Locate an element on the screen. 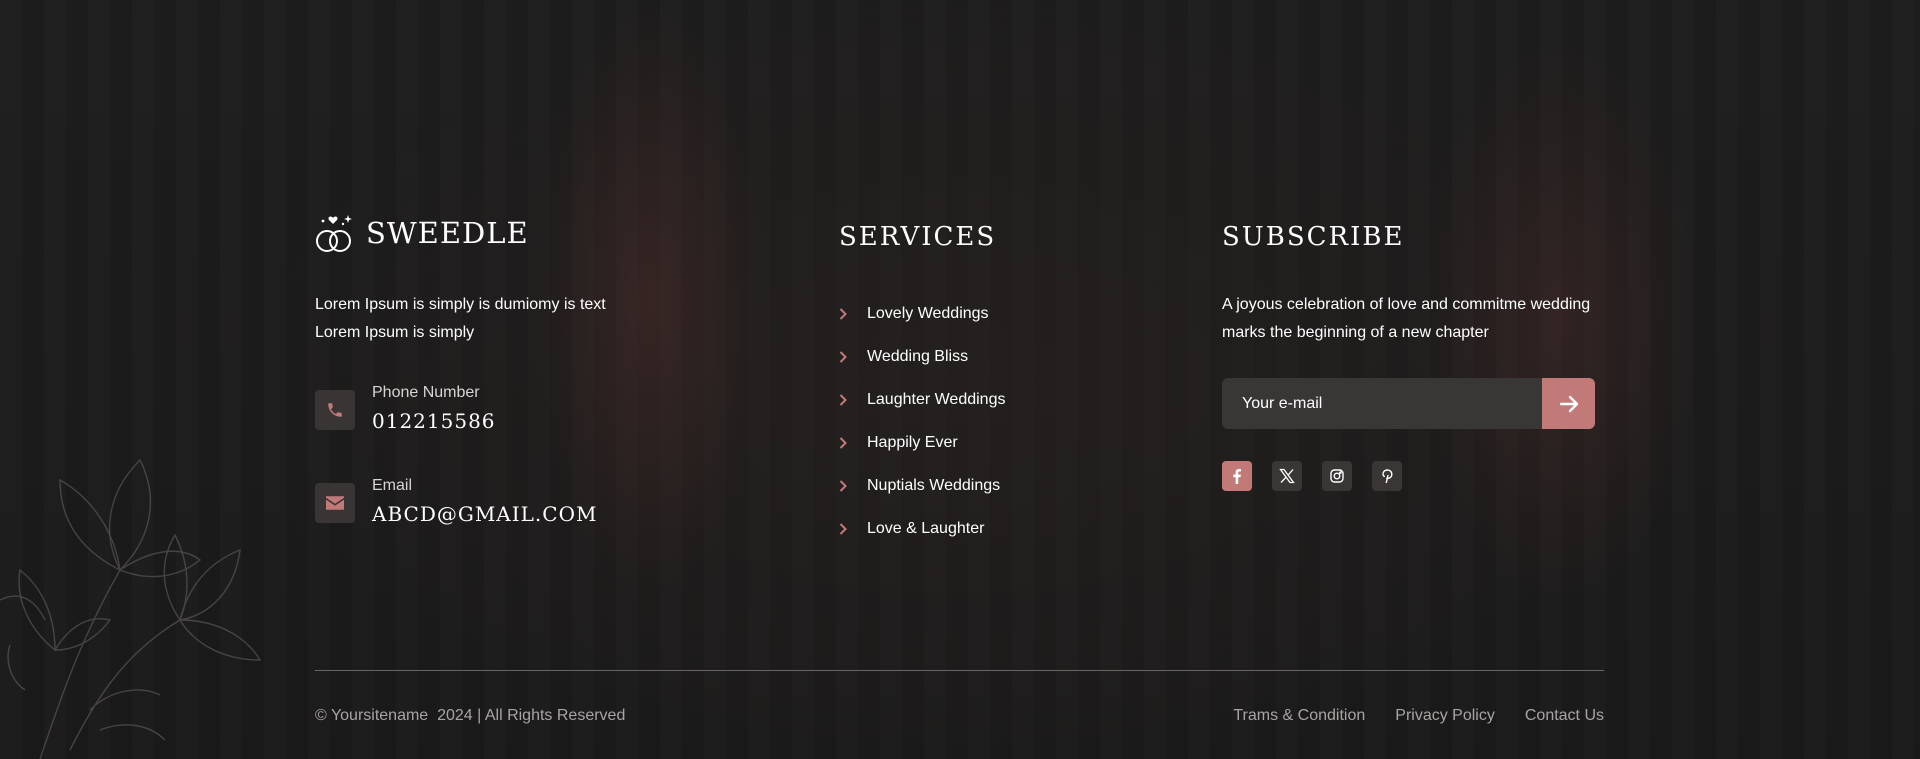 The height and width of the screenshot is (759, 1920). service-label: Lovely Weddings is located at coordinates (928, 313).